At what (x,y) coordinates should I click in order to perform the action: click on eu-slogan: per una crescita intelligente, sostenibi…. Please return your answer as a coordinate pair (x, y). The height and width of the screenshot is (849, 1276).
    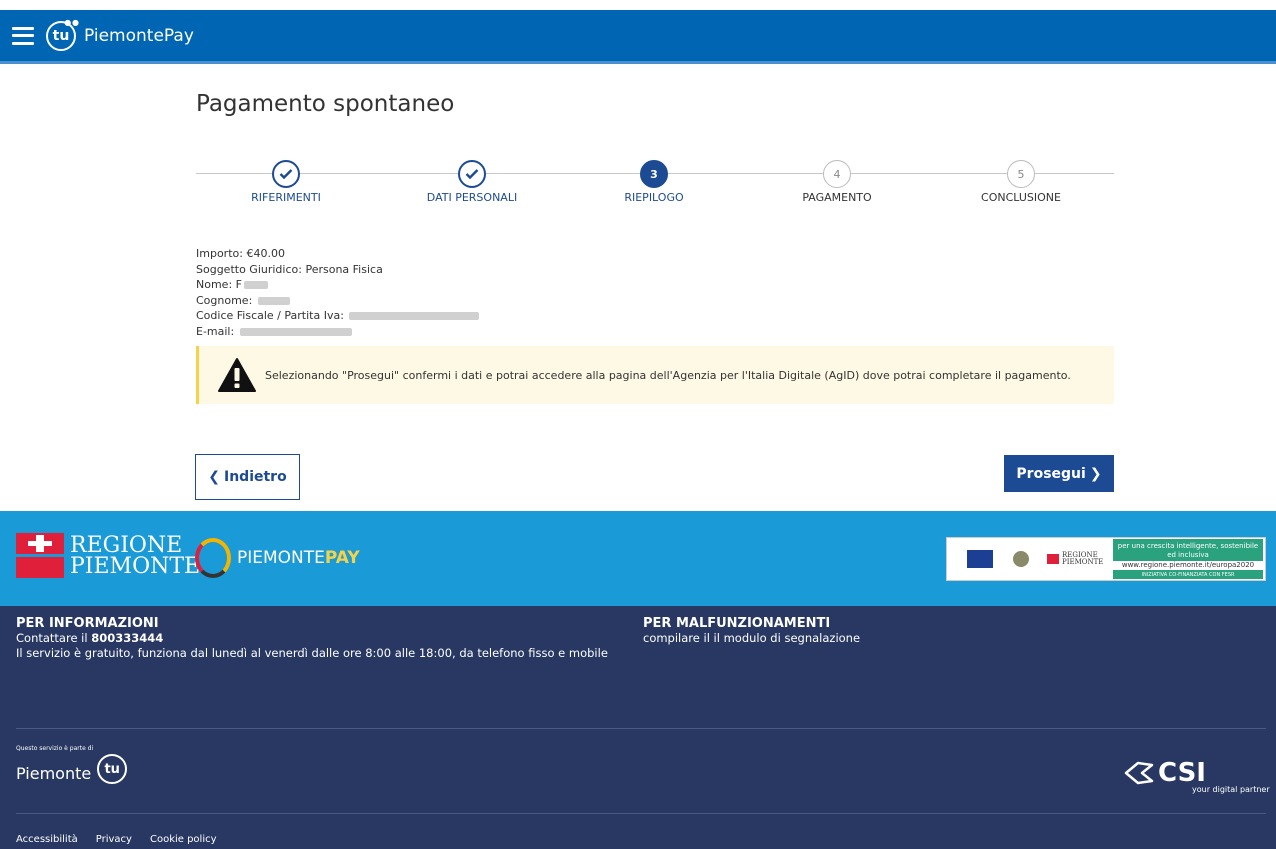
    Looking at the image, I should click on (1188, 559).